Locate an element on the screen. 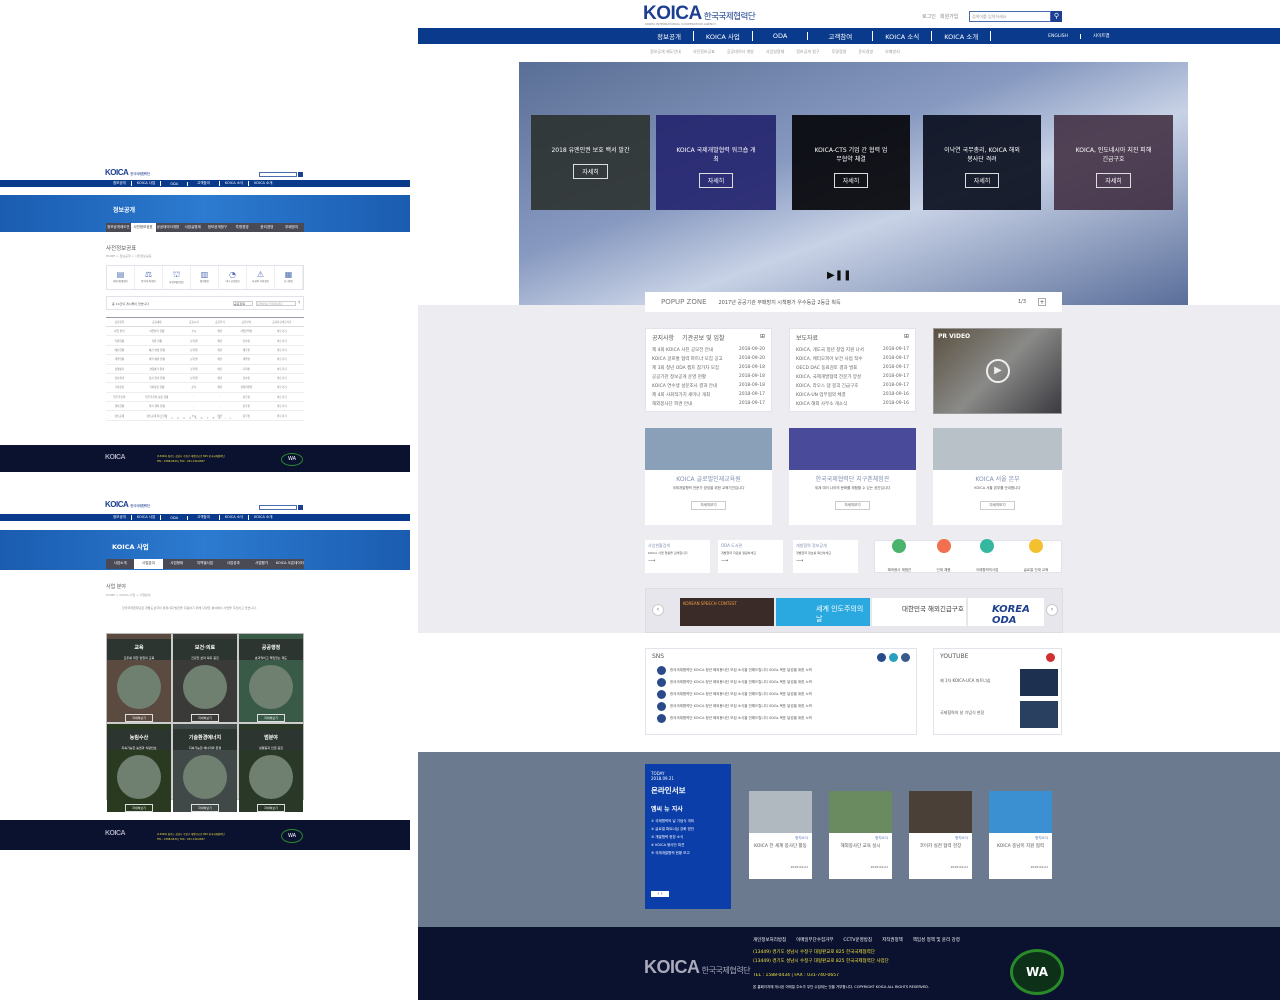 The image size is (1280, 1000). tab-item: KOICA 오픈데이터 is located at coordinates (290, 564).